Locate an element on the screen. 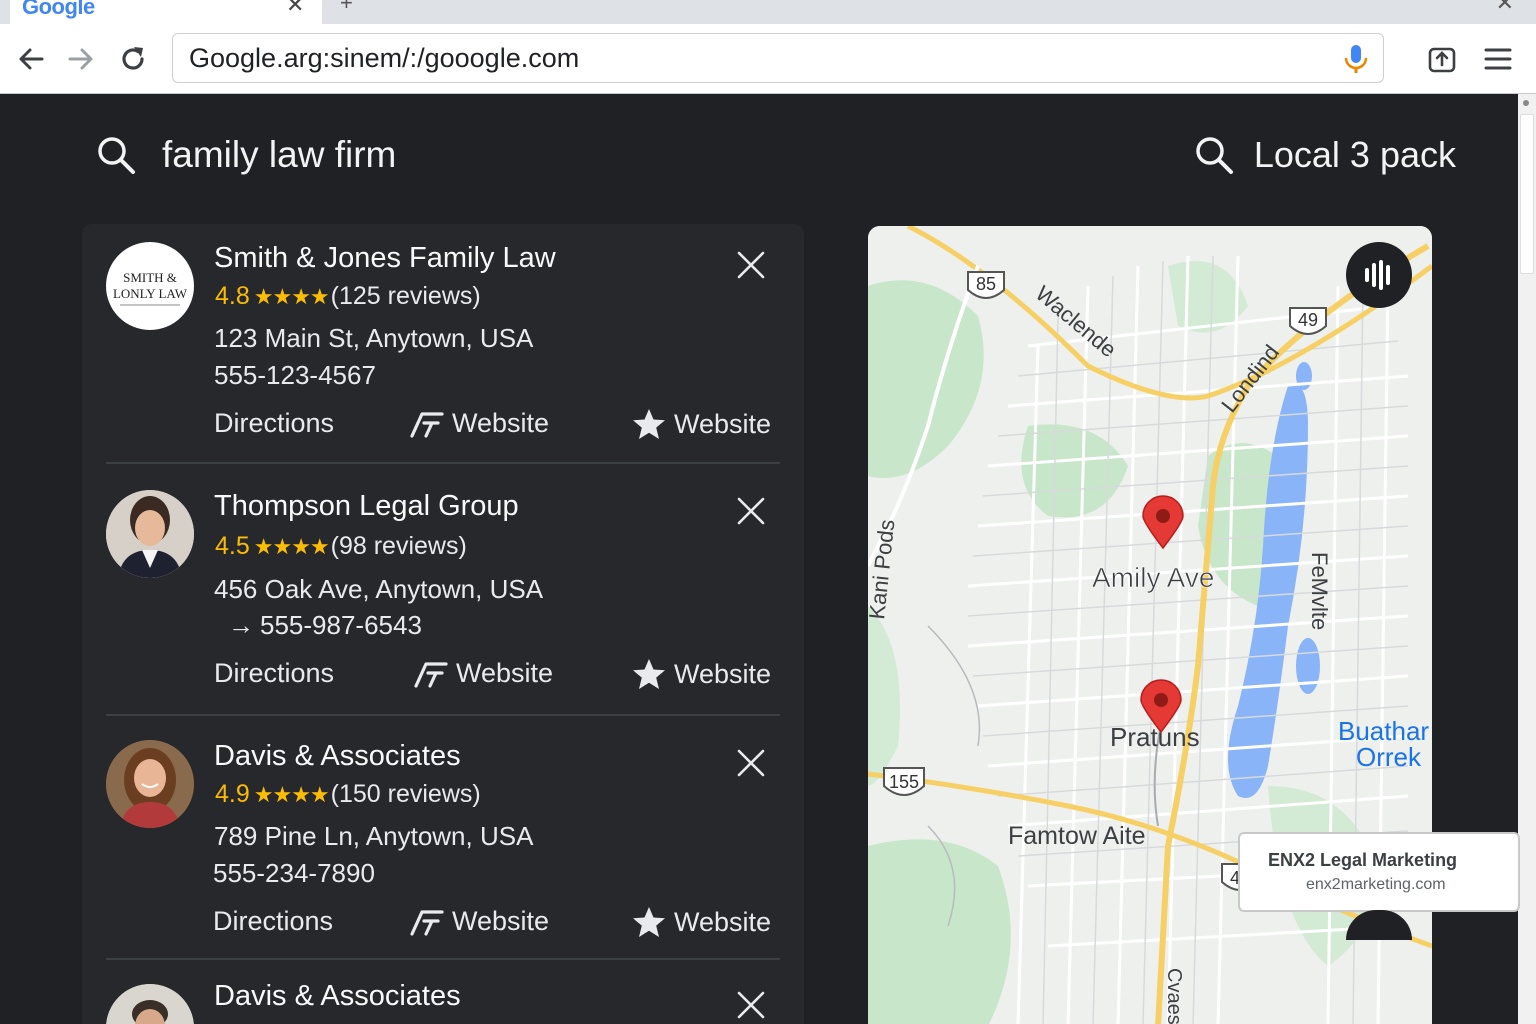 The image size is (1536, 1024). firm-phone: 555-123-4567 is located at coordinates (295, 375).